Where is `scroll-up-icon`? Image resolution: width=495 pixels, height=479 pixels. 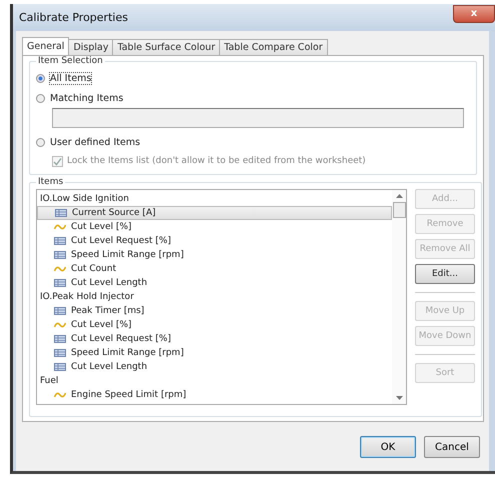
scroll-up-icon is located at coordinates (399, 196).